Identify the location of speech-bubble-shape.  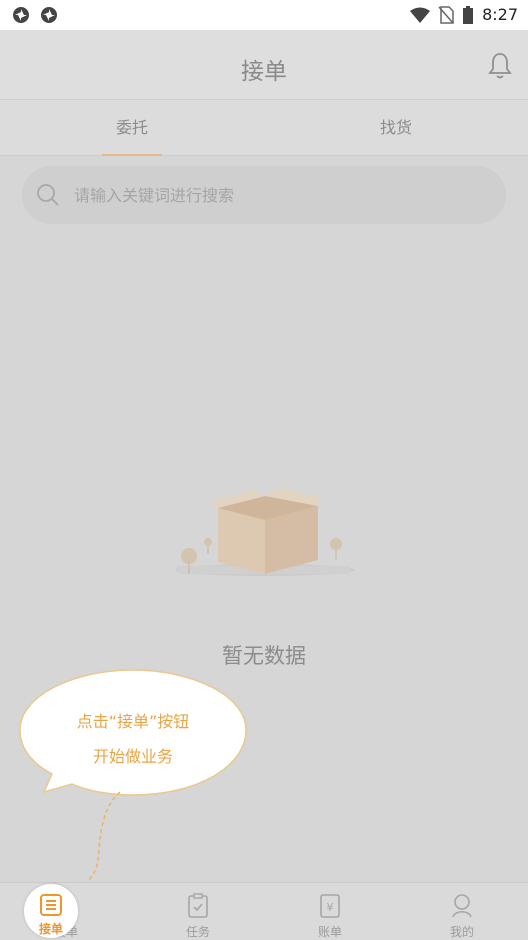
(133, 732).